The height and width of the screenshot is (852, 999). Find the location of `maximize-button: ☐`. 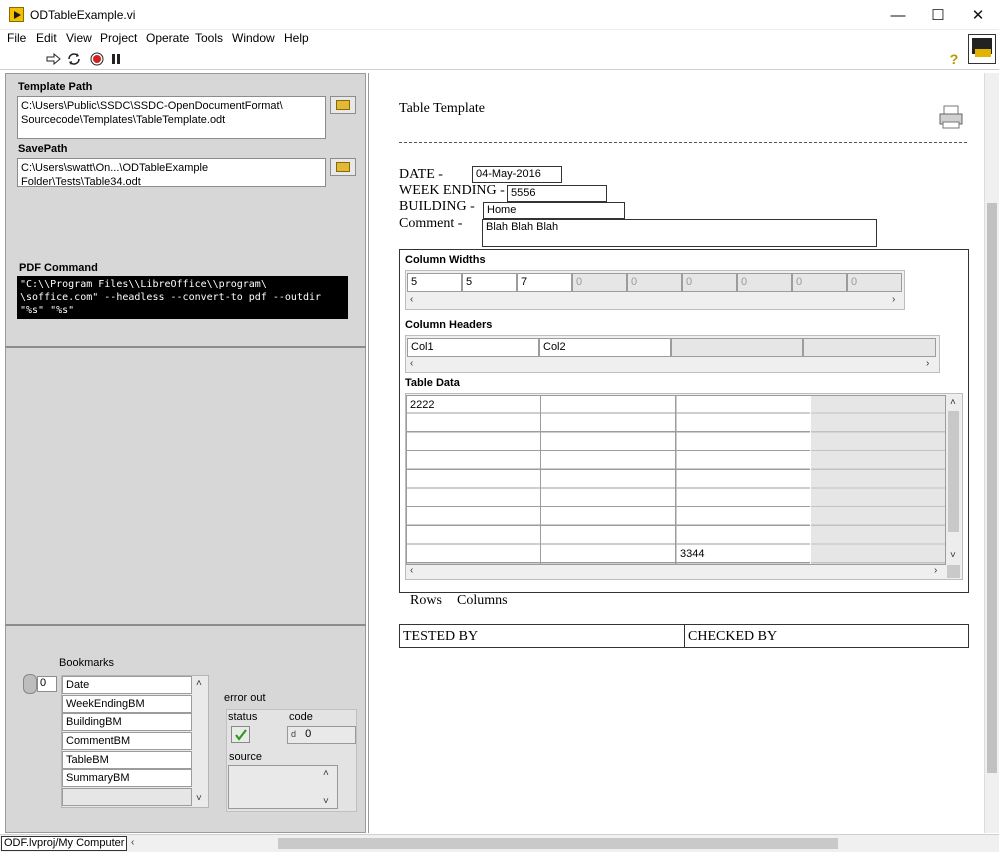

maximize-button: ☐ is located at coordinates (938, 15).